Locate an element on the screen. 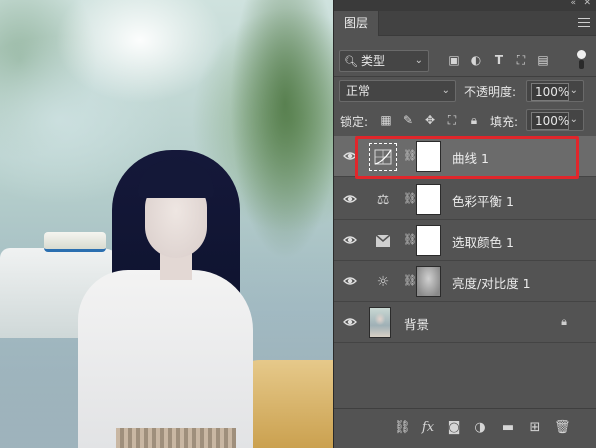  panel-menu-icon is located at coordinates (584, 24).